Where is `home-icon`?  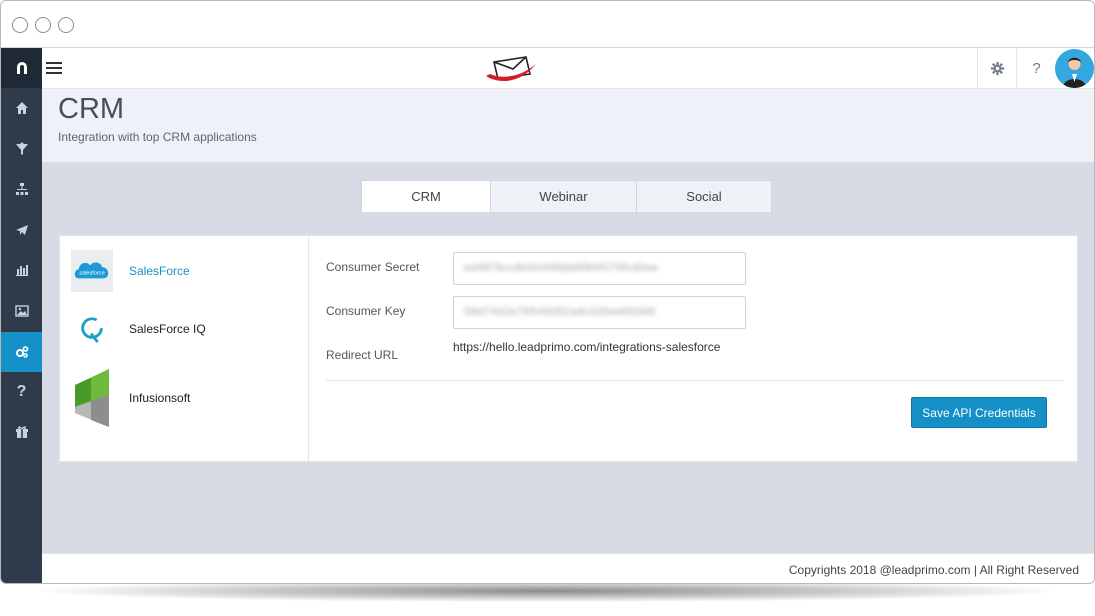
home-icon is located at coordinates (21, 108).